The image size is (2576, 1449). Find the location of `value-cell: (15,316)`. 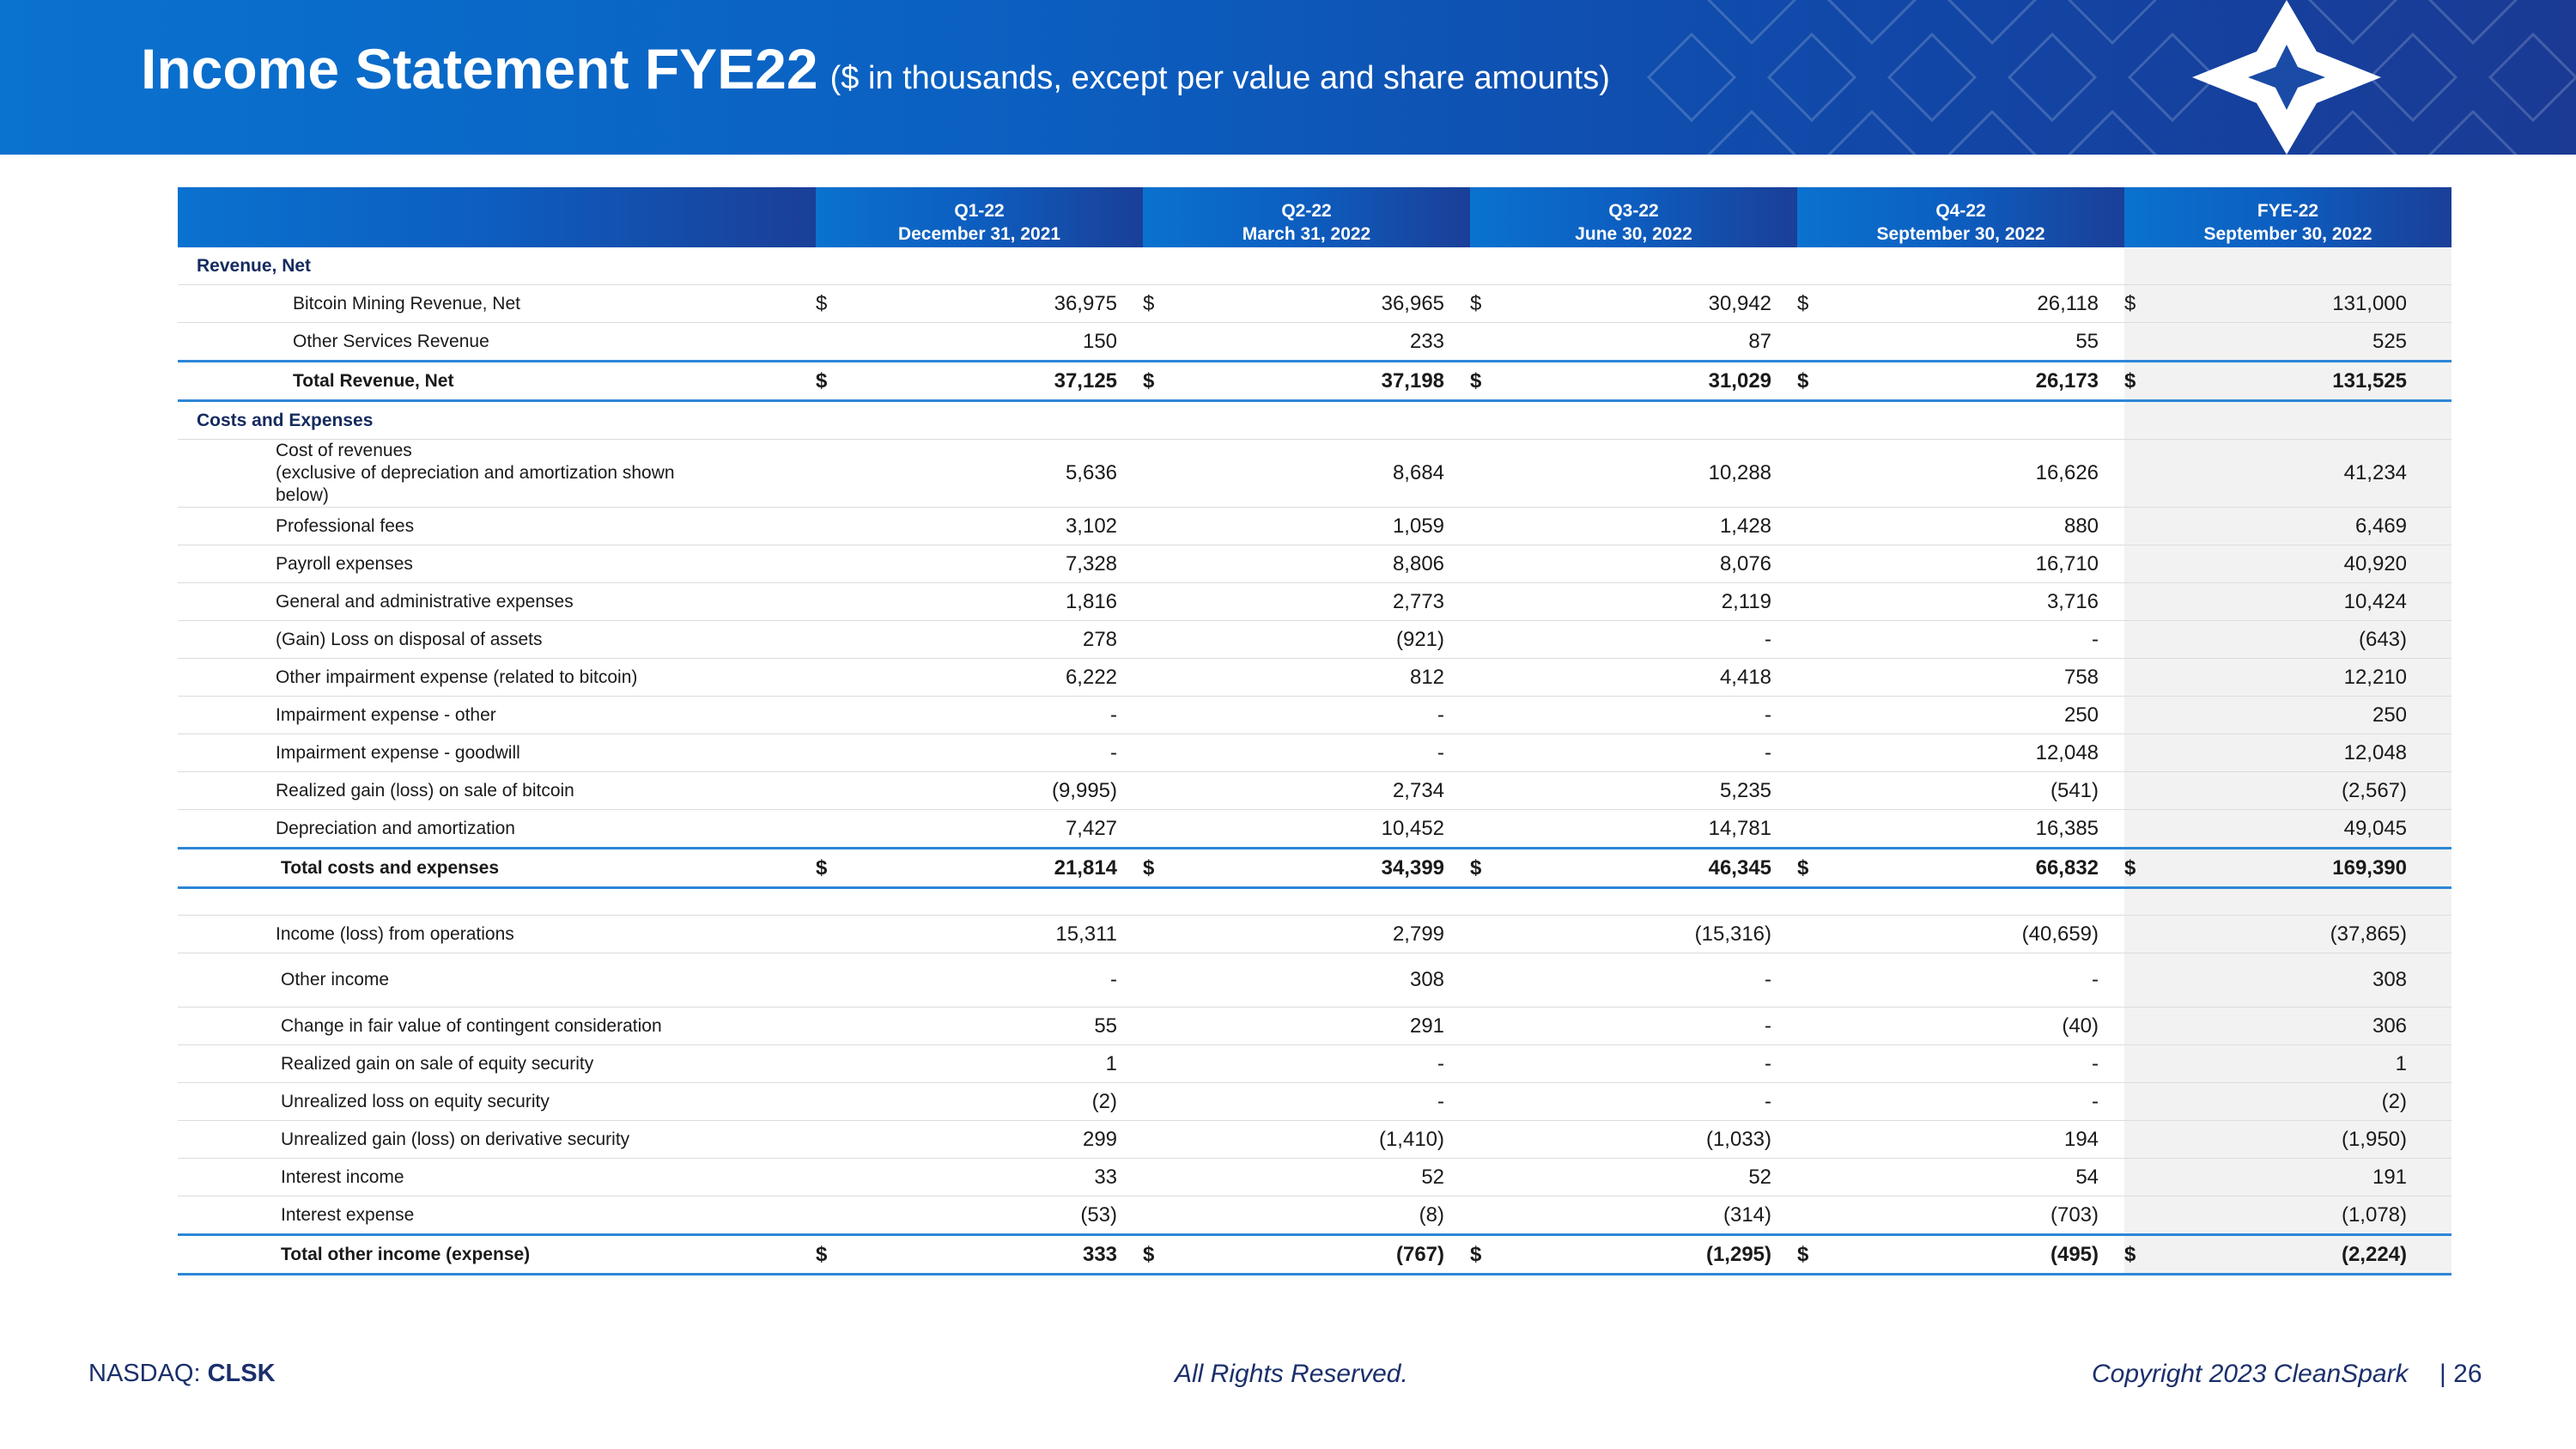

value-cell: (15,316) is located at coordinates (1668, 934).